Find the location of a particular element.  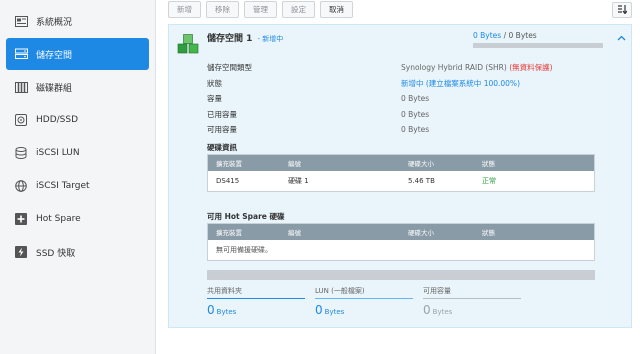

chevron-up-icon is located at coordinates (621, 38).